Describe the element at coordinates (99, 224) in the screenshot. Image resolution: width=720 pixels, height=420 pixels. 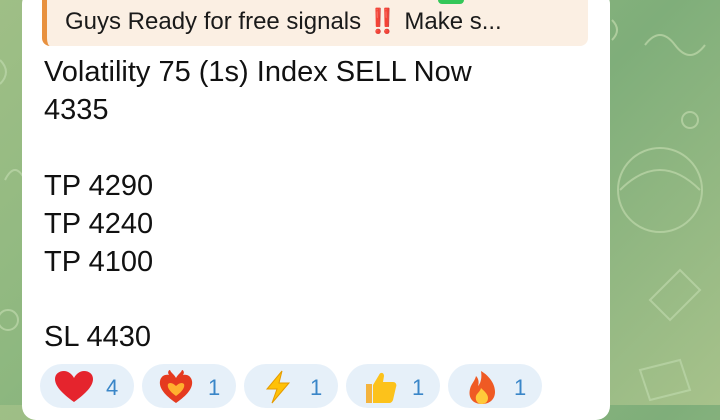
I see `take-profit-2: TP 4240` at that location.